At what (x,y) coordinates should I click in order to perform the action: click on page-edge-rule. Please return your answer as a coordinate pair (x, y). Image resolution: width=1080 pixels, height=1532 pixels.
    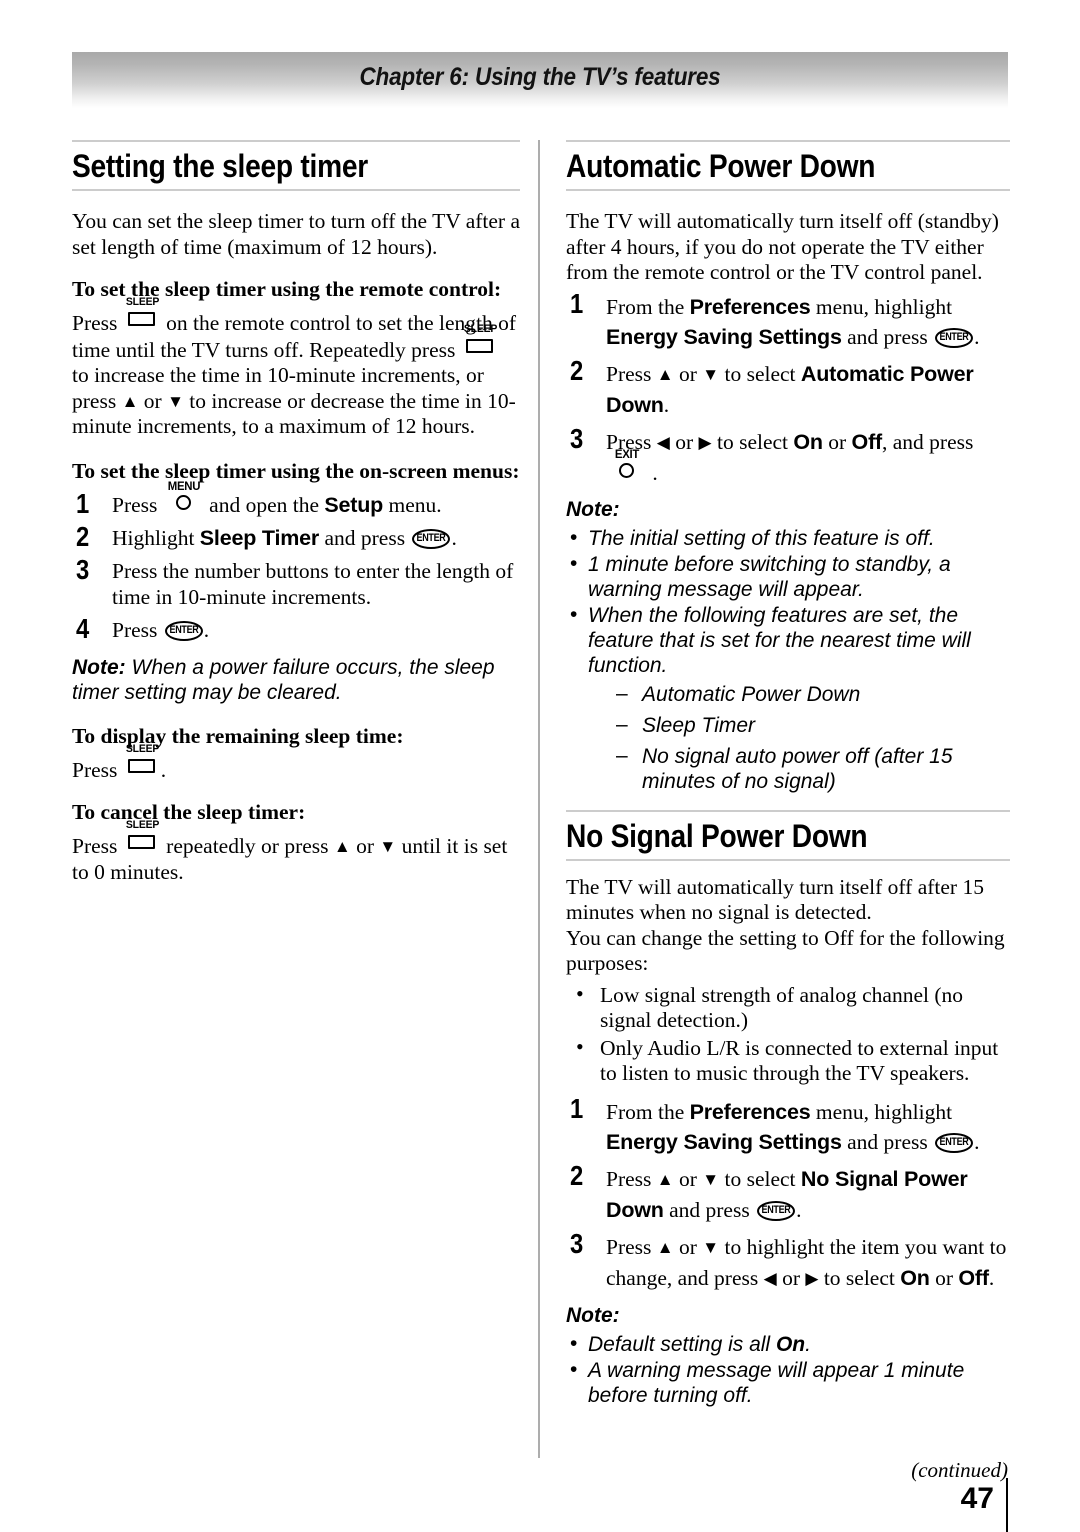
    Looking at the image, I should click on (1007, 1505).